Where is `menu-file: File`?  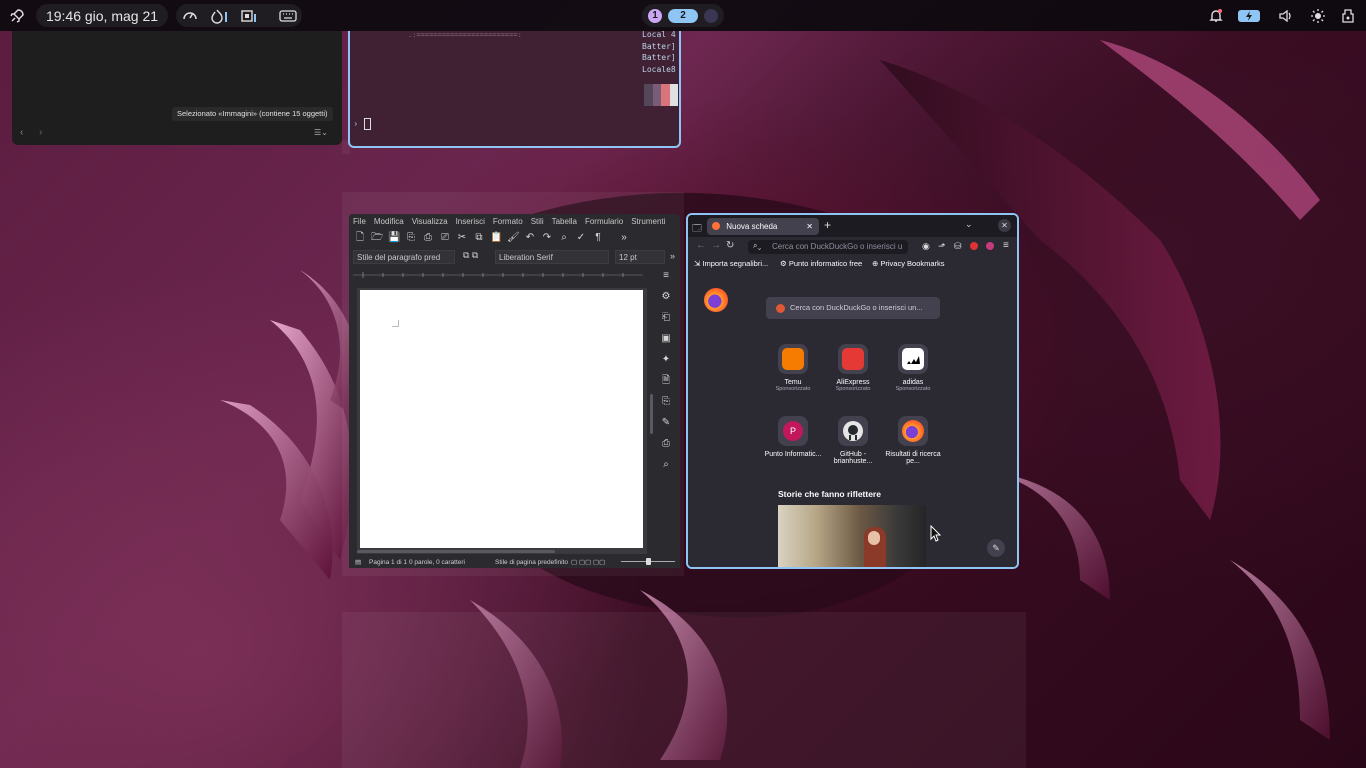
menu-file: File is located at coordinates (359, 221).